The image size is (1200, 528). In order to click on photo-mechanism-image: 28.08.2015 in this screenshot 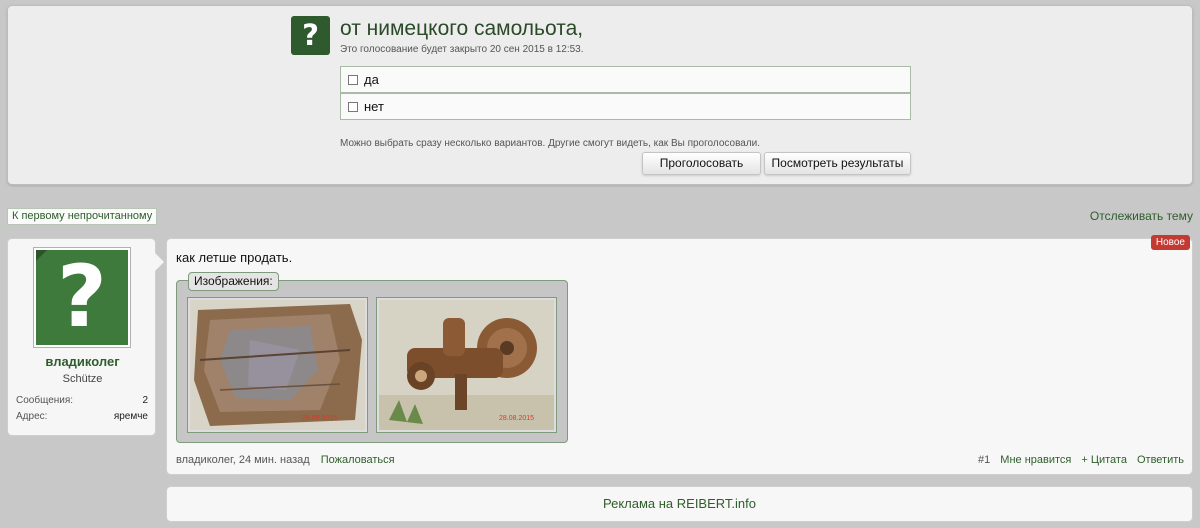, I will do `click(466, 365)`.